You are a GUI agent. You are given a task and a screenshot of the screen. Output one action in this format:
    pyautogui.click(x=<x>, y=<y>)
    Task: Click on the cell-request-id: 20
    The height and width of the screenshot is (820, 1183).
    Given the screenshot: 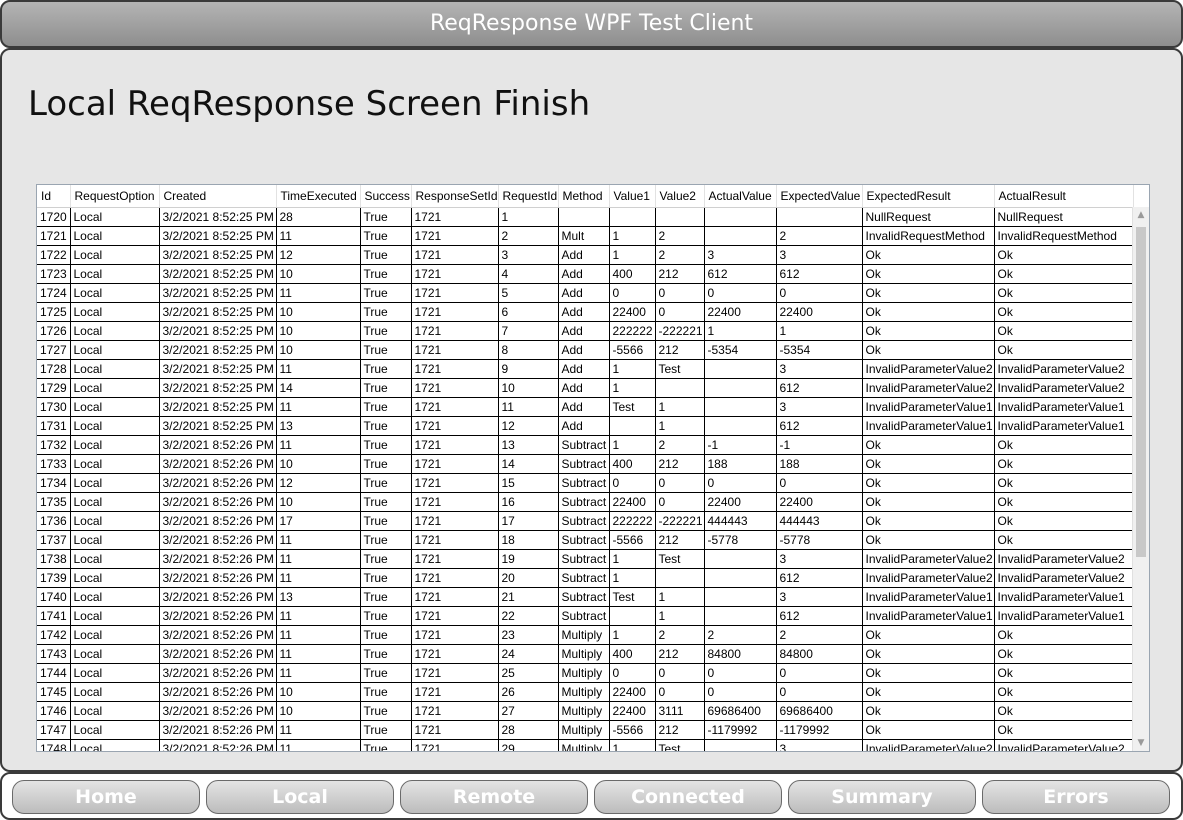 What is the action you would take?
    pyautogui.click(x=528, y=578)
    